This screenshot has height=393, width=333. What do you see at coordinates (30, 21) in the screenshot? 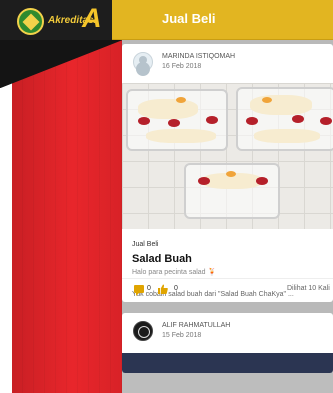
I see `logo-emblem-icon` at bounding box center [30, 21].